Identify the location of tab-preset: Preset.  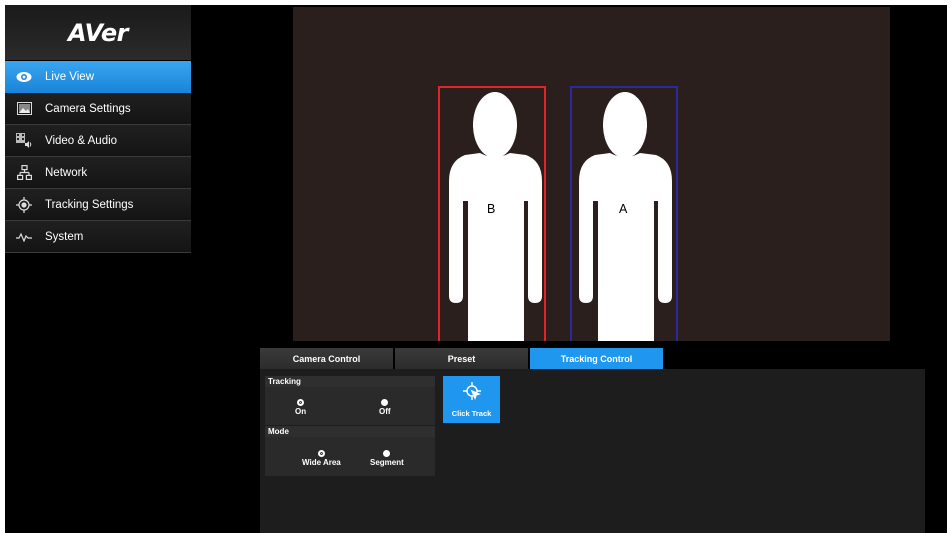
(461, 358).